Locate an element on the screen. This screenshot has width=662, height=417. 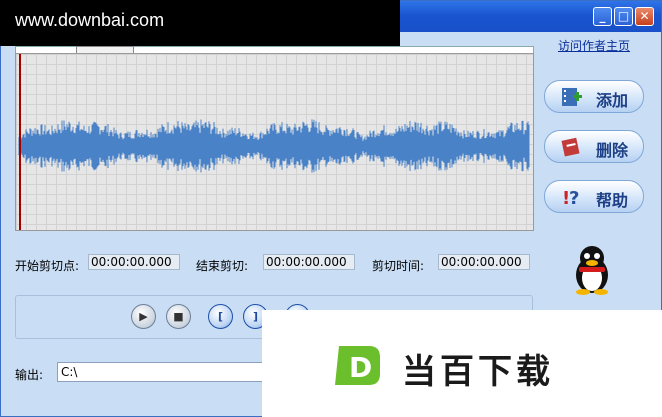
mark-in-button: [ is located at coordinates (220, 316).